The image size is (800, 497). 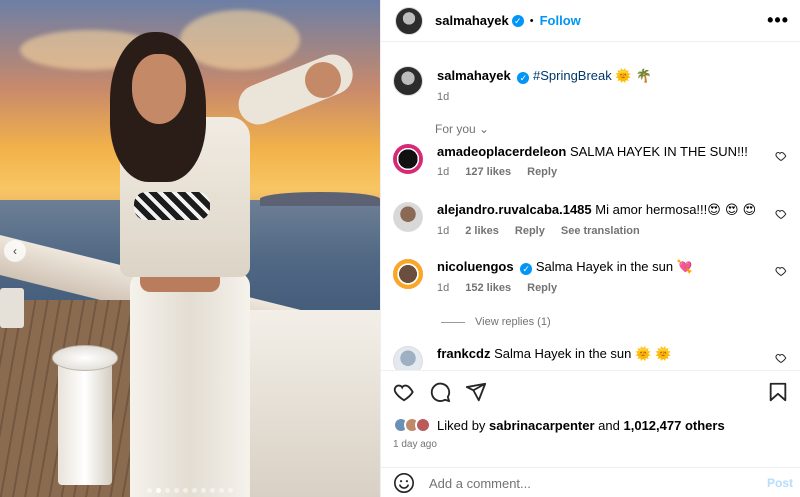 What do you see at coordinates (572, 75) in the screenshot?
I see `caption-hashtag: #SpringBreak` at bounding box center [572, 75].